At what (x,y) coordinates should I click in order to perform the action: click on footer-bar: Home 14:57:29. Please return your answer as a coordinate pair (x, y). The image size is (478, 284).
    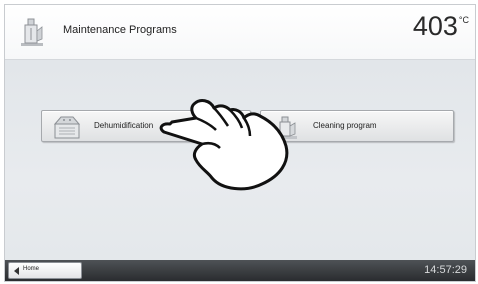
    Looking at the image, I should click on (240, 270).